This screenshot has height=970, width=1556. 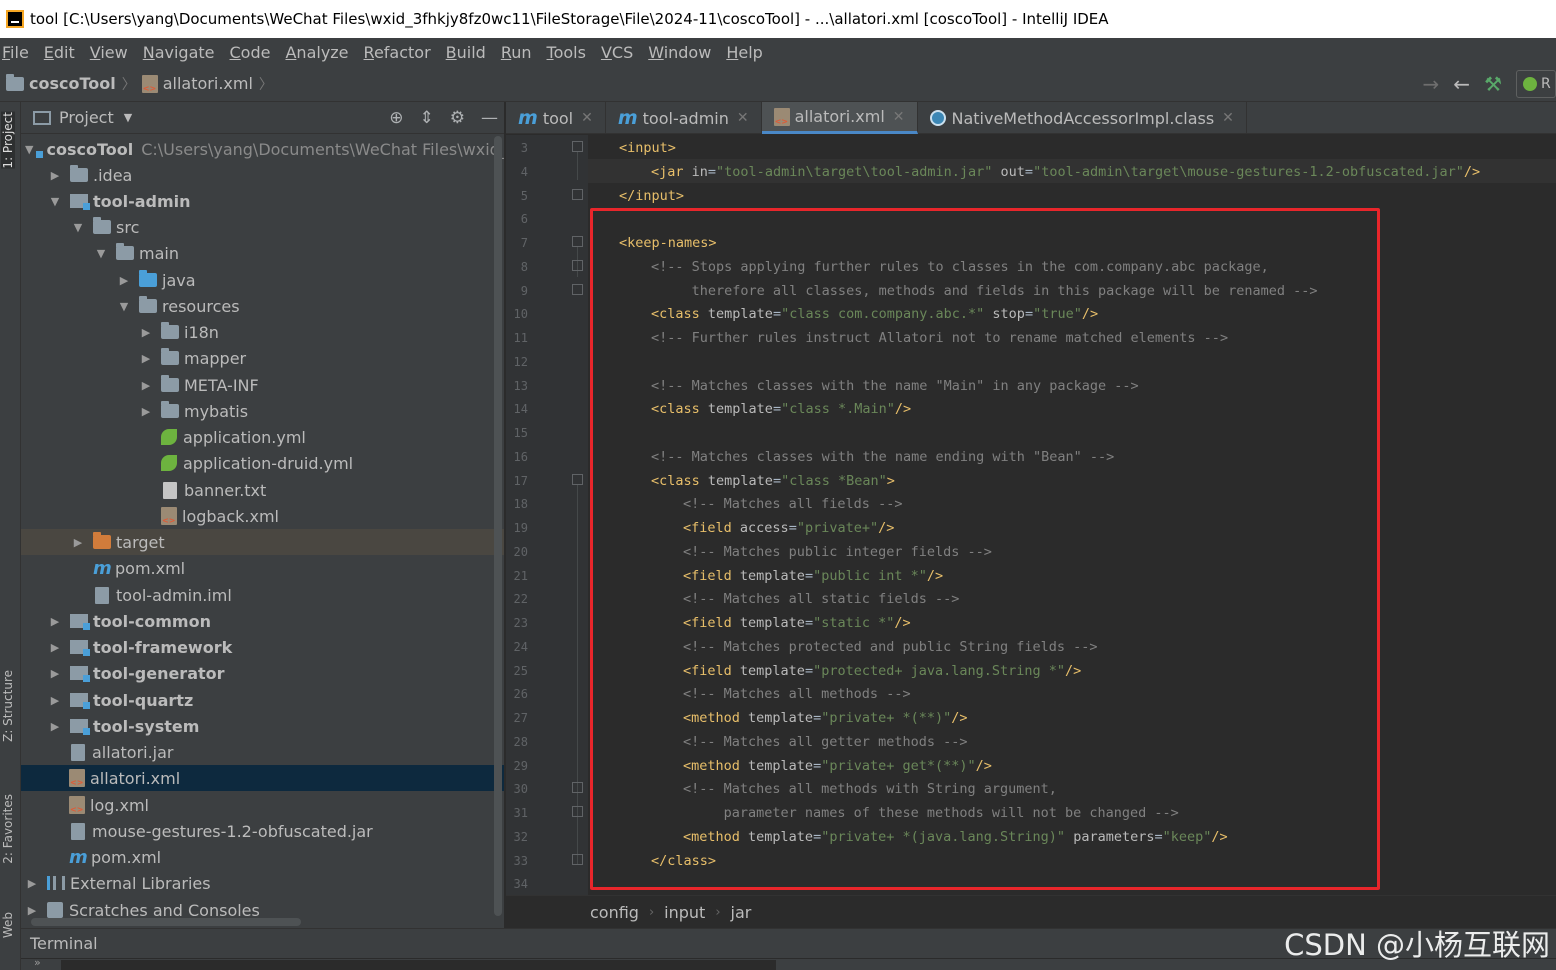 I want to click on breadcrumb-config: config, so click(x=614, y=912).